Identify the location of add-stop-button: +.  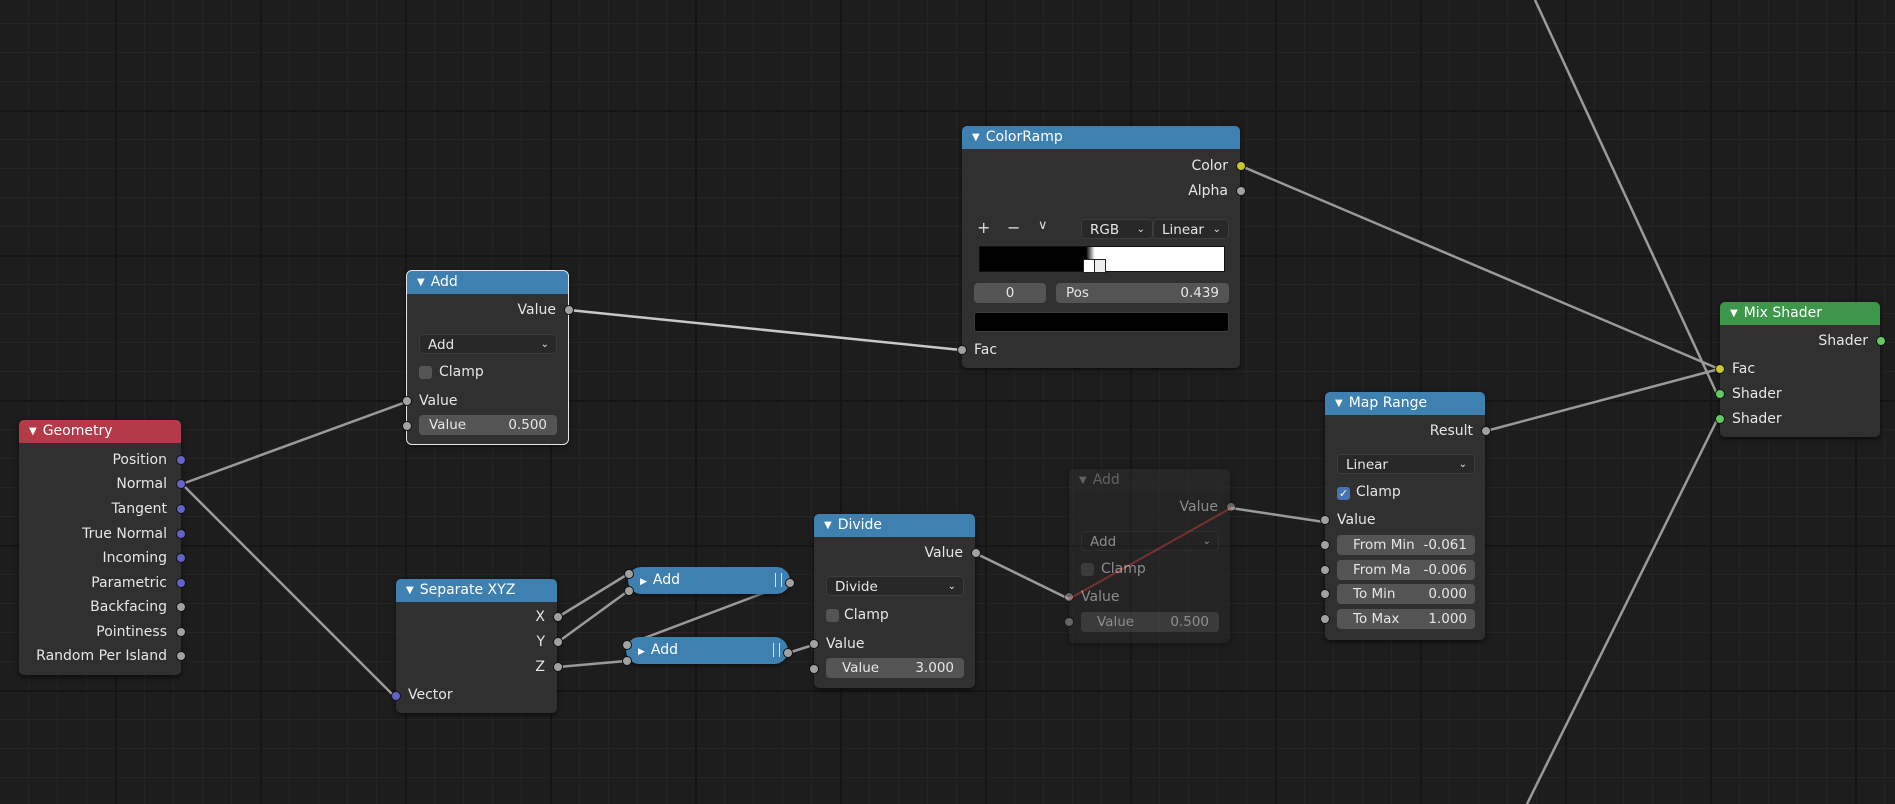
(983, 227).